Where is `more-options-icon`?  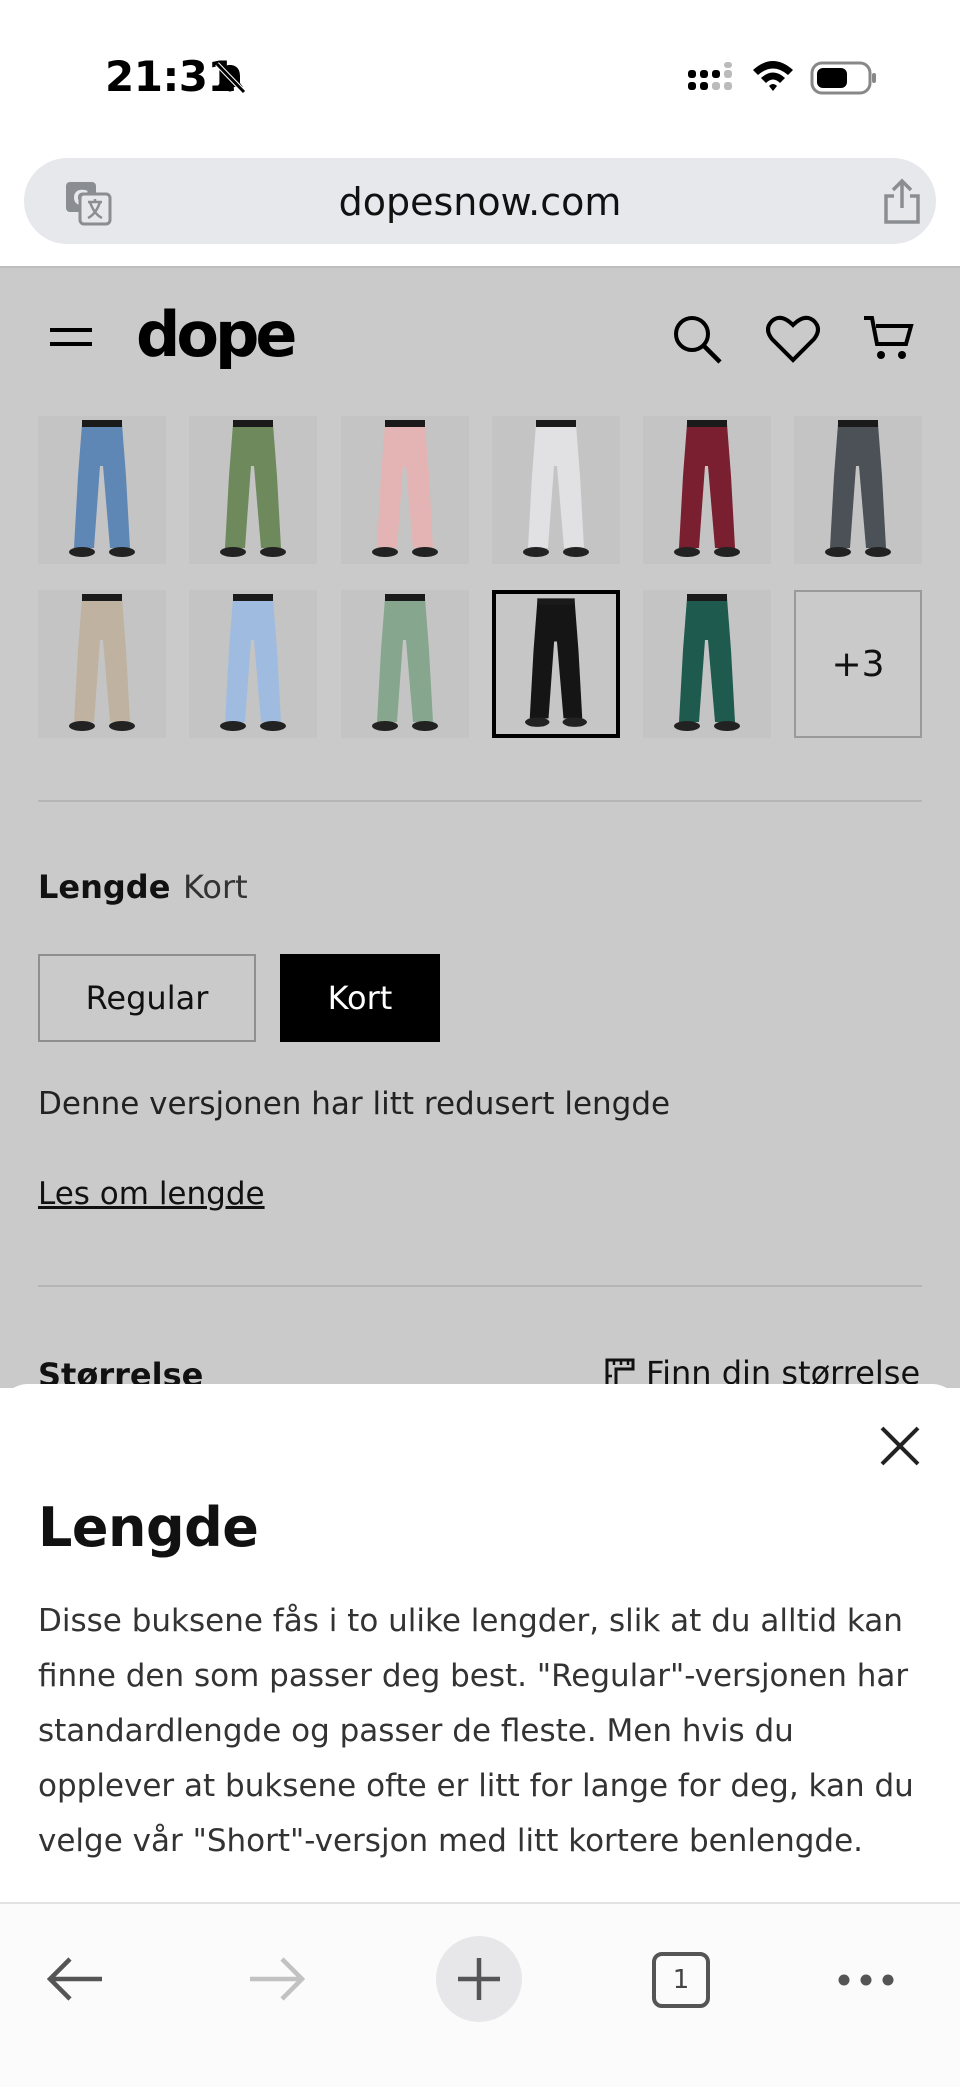 more-options-icon is located at coordinates (866, 1980).